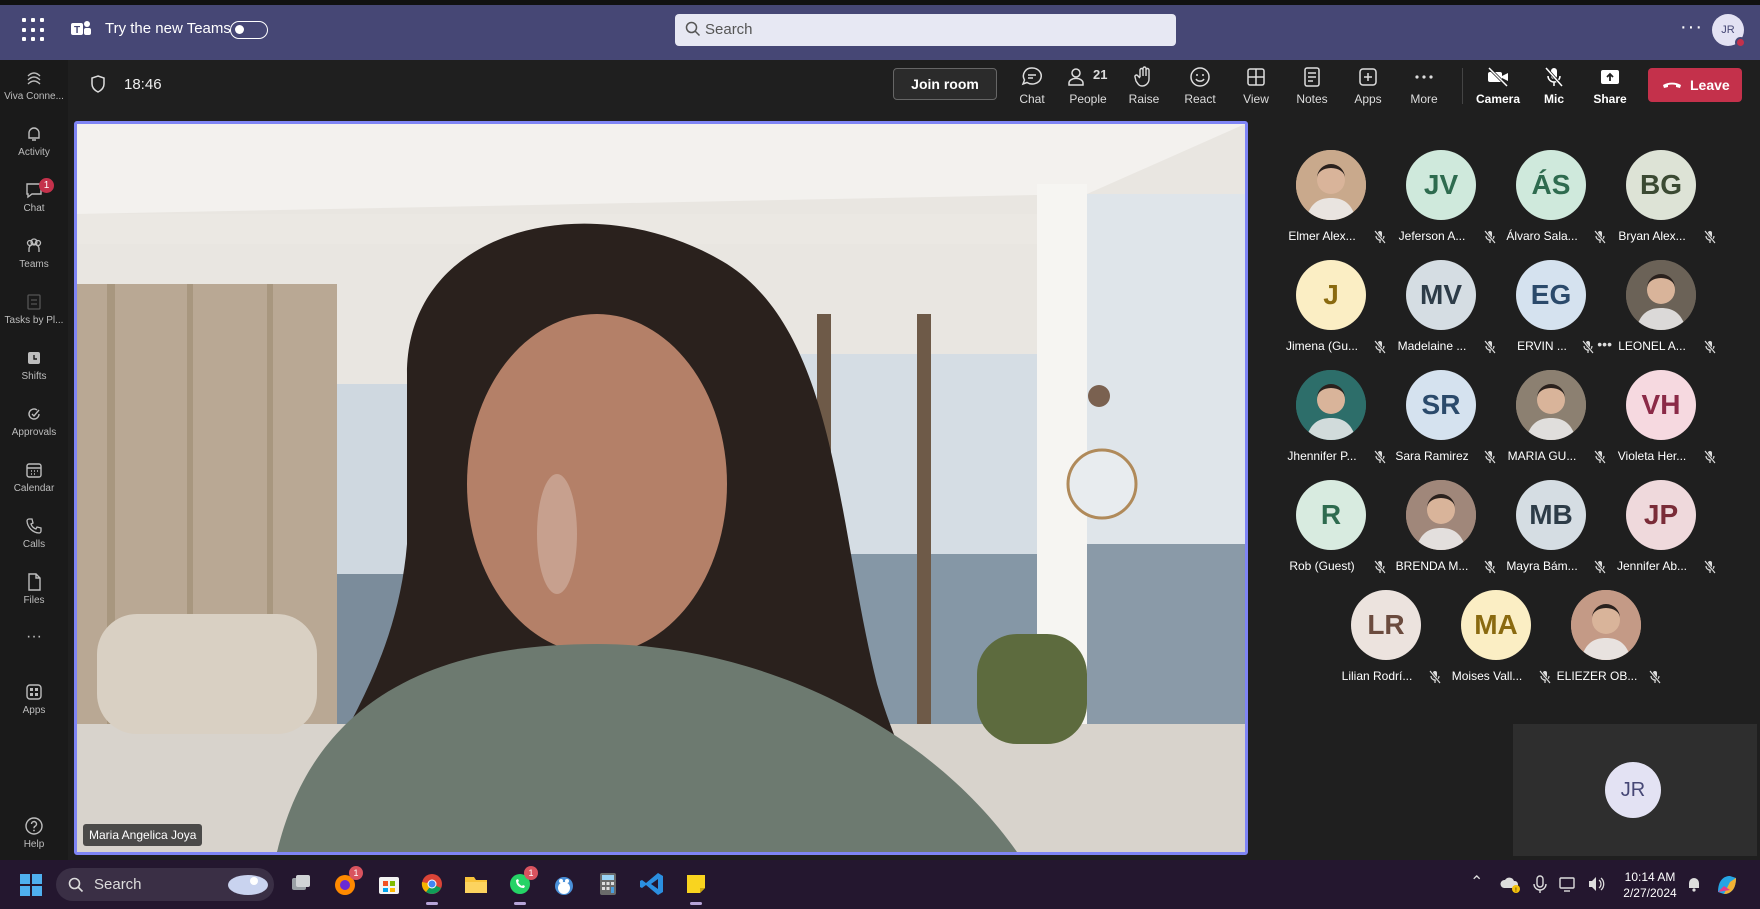 The height and width of the screenshot is (909, 1760). What do you see at coordinates (1200, 77) in the screenshot?
I see `emoji-icon` at bounding box center [1200, 77].